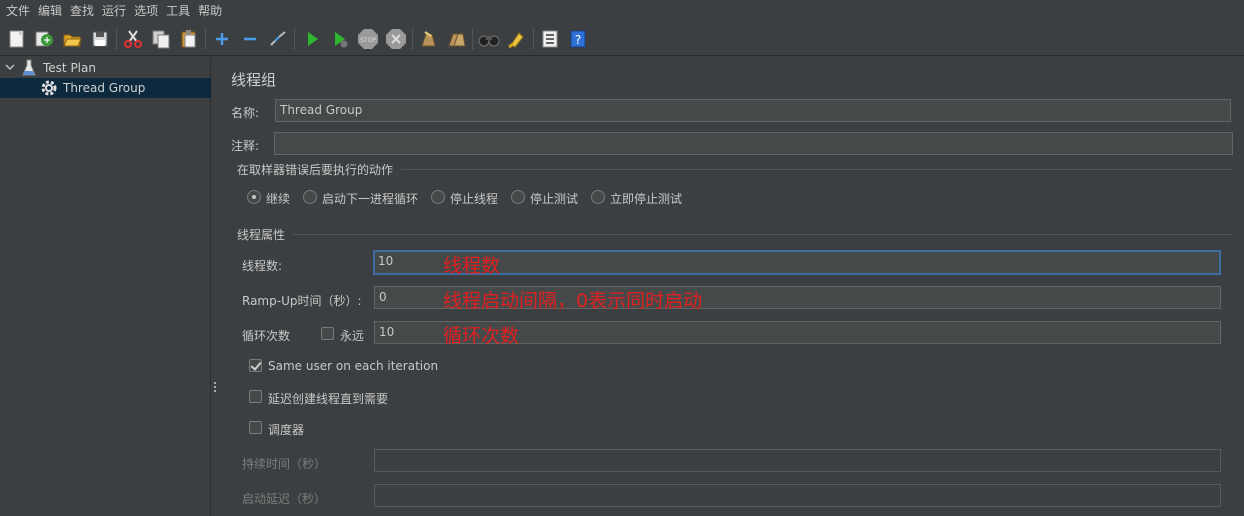 The height and width of the screenshot is (516, 1244). Describe the element at coordinates (550, 39) in the screenshot. I see `function-helper-icon` at that location.